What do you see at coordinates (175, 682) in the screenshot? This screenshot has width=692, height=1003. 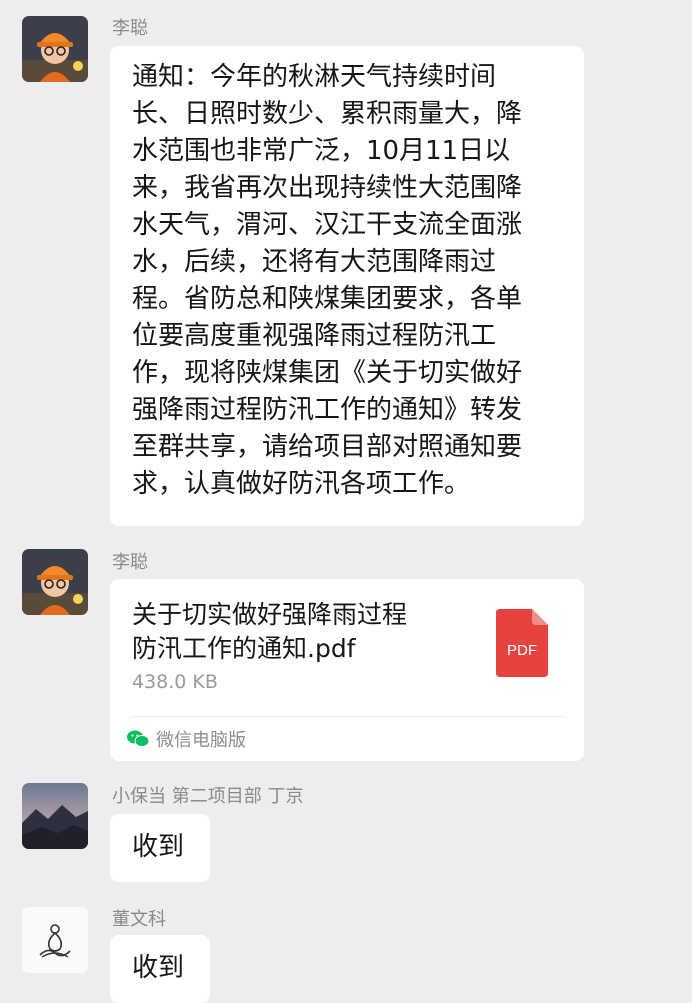 I see `file-size: 438.0 KB` at bounding box center [175, 682].